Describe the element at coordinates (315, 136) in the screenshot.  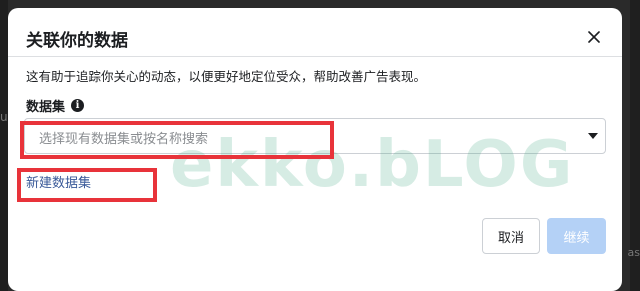
I see `dataset-select: 选择现有数据集或按名称搜索` at that location.